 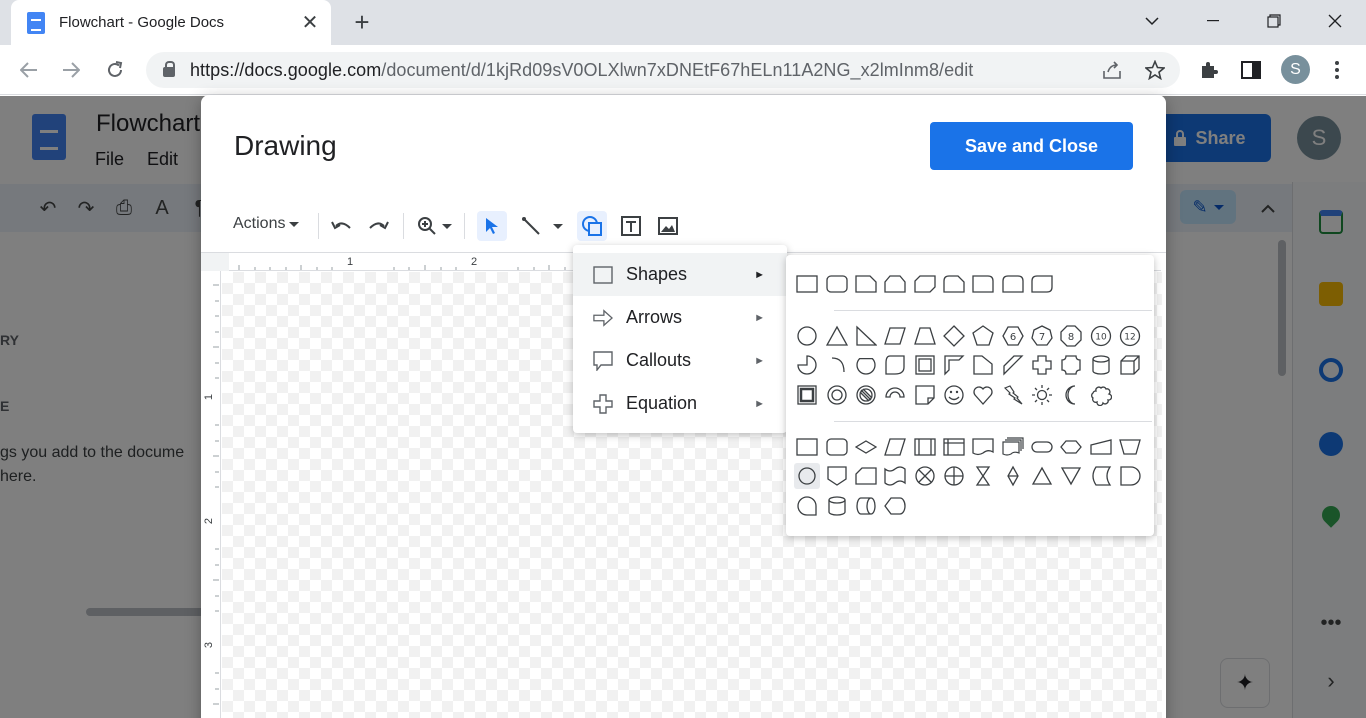 I want to click on menu-item-callouts: Callouts ►, so click(x=680, y=360).